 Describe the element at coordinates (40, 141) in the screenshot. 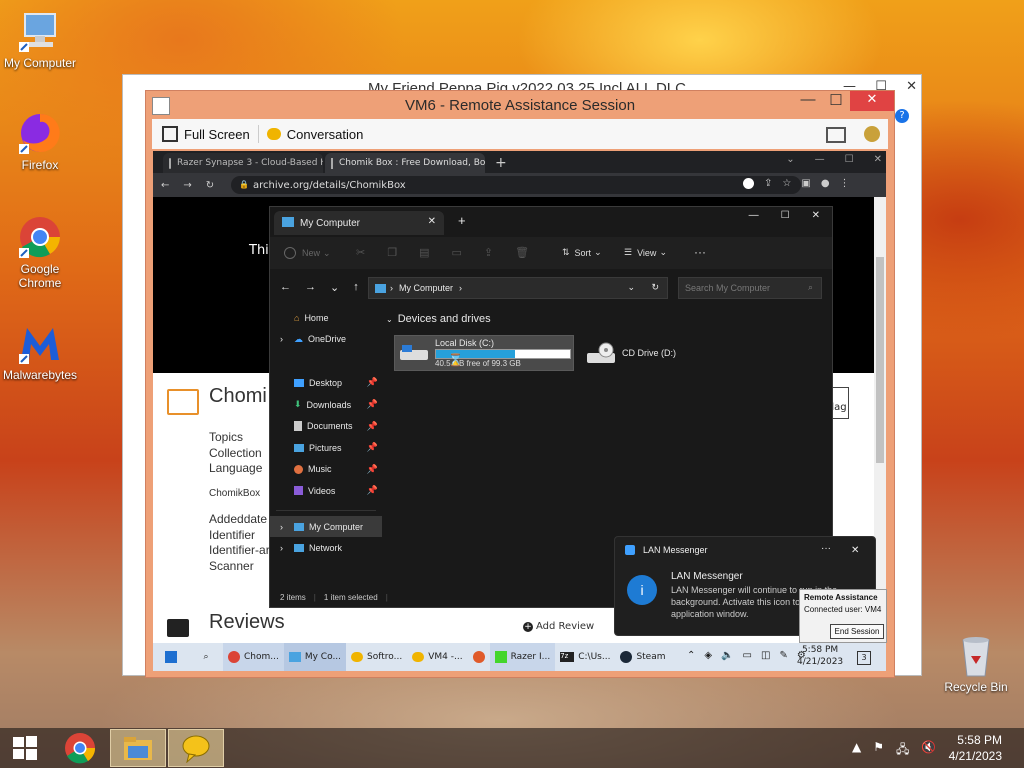

I see `desktop-icon-firefox: Firefox` at that location.